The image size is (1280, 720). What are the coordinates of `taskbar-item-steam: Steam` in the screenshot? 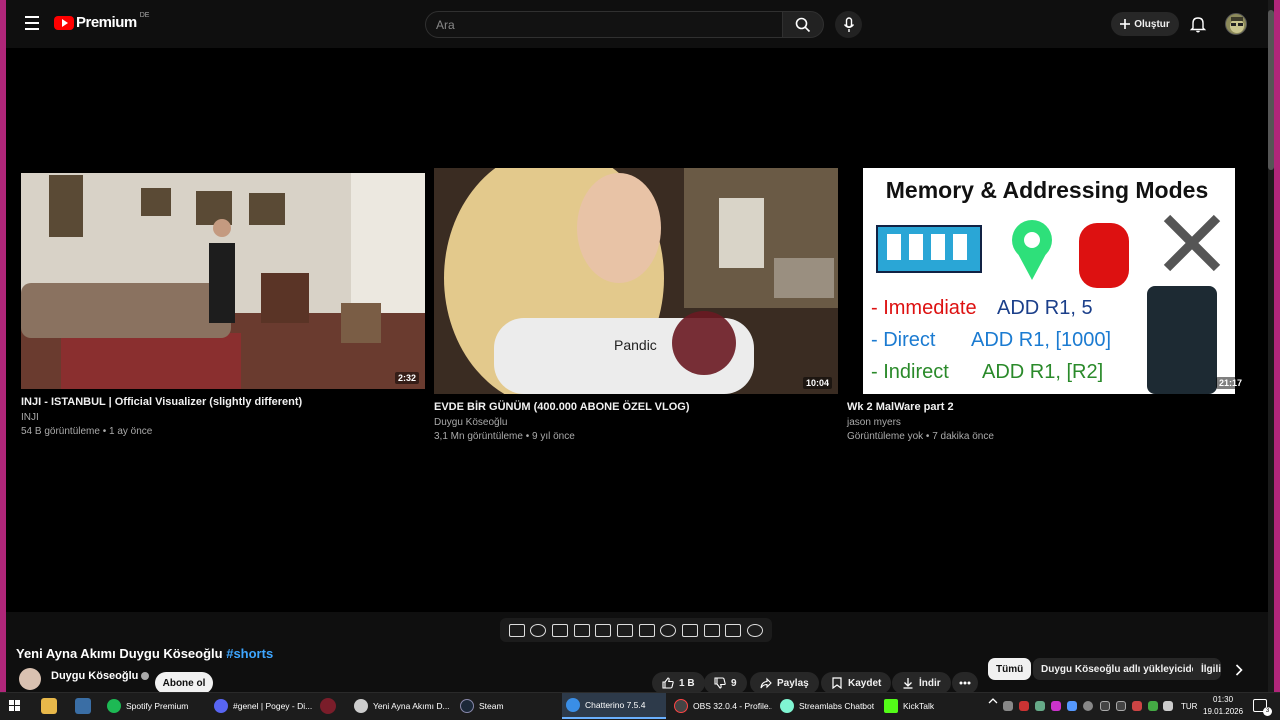 It's located at (506, 706).